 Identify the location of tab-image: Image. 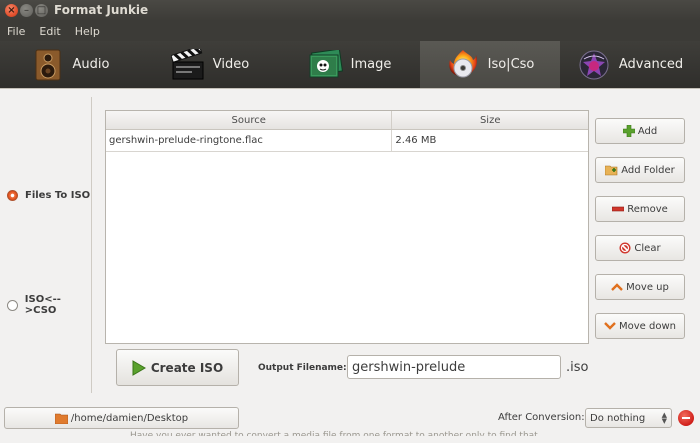
(350, 64).